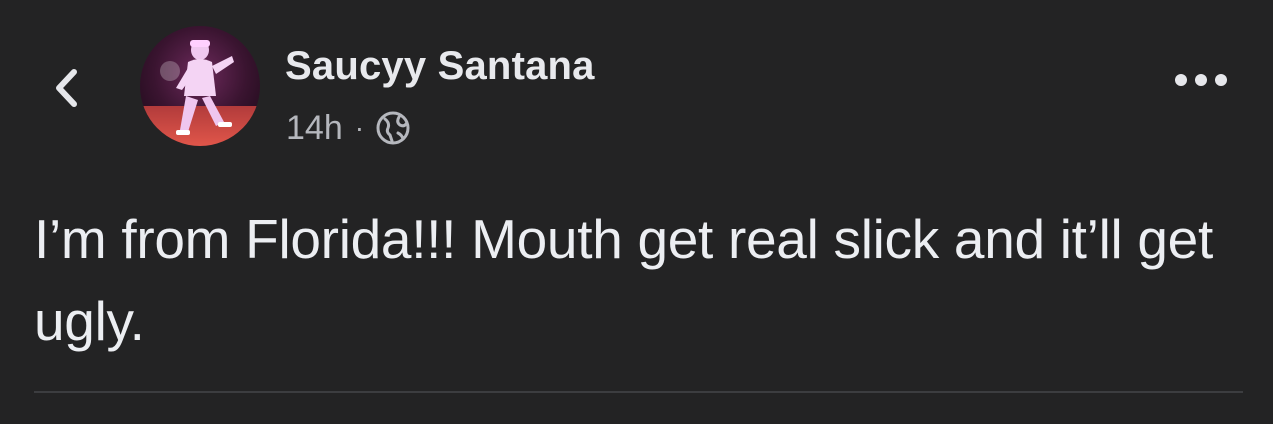  I want to click on post-meta: 14h ·, so click(348, 128).